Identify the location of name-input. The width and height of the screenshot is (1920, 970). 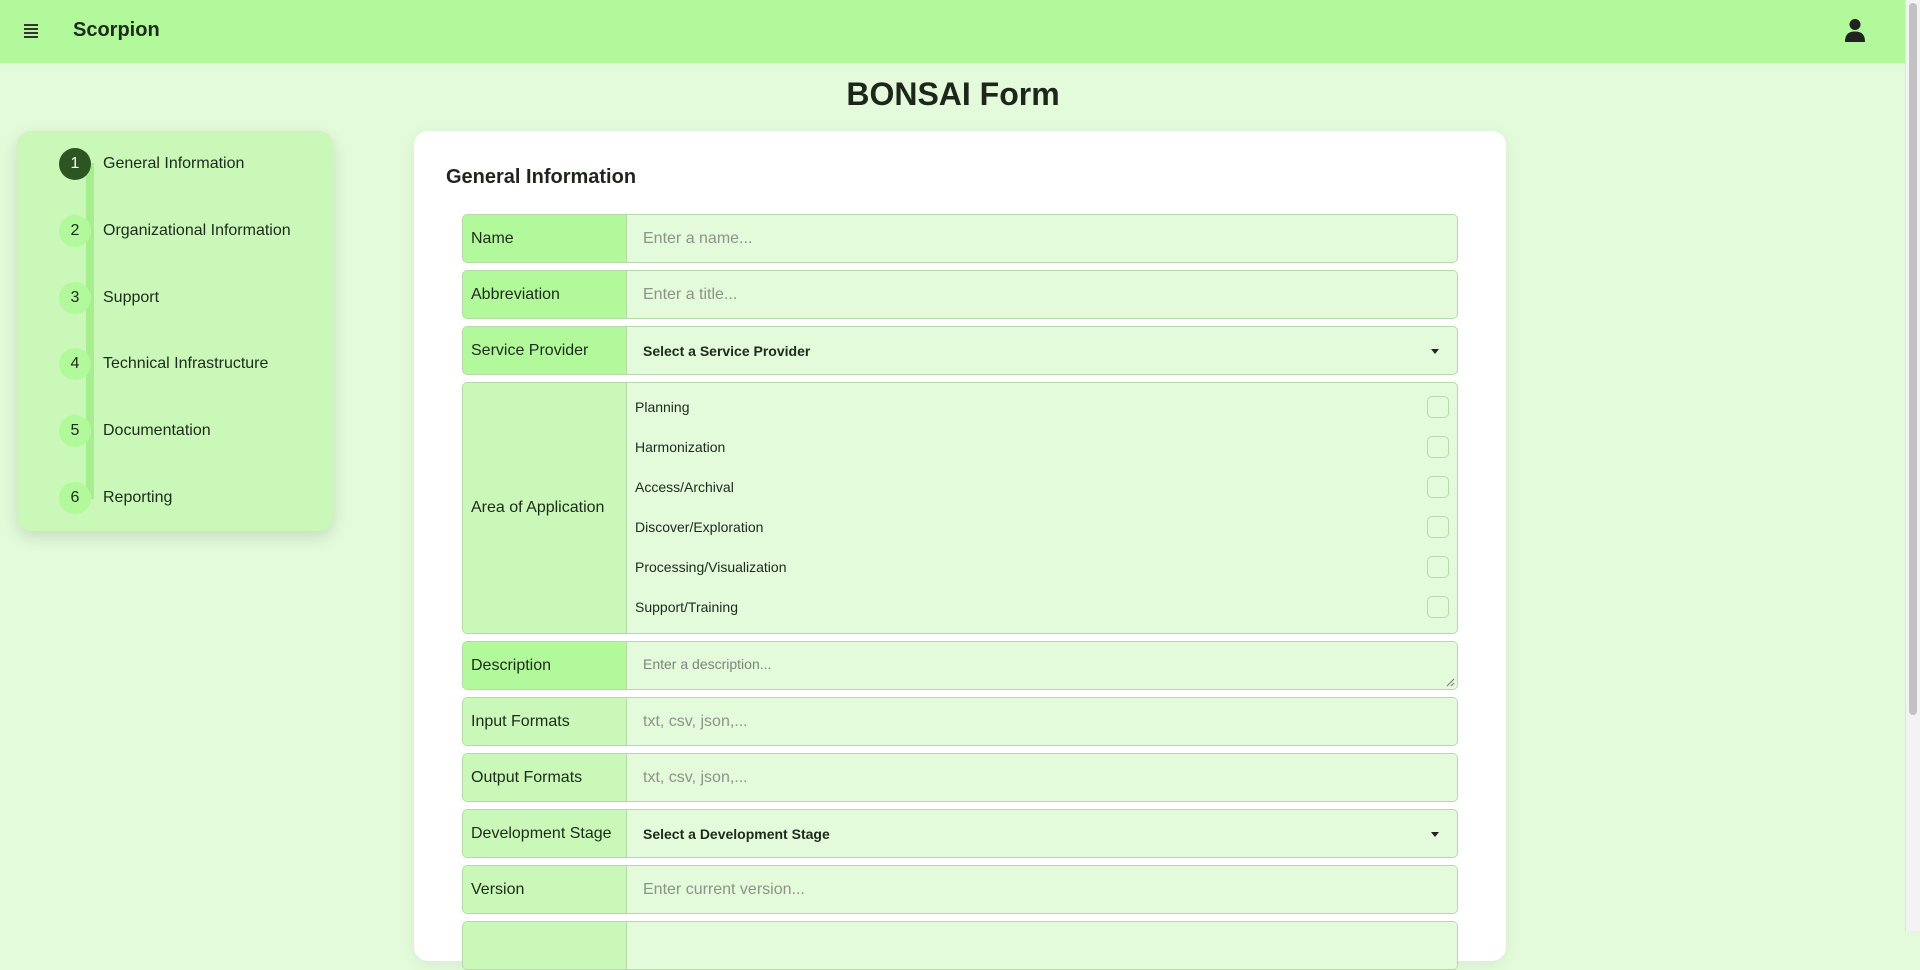
(1042, 238).